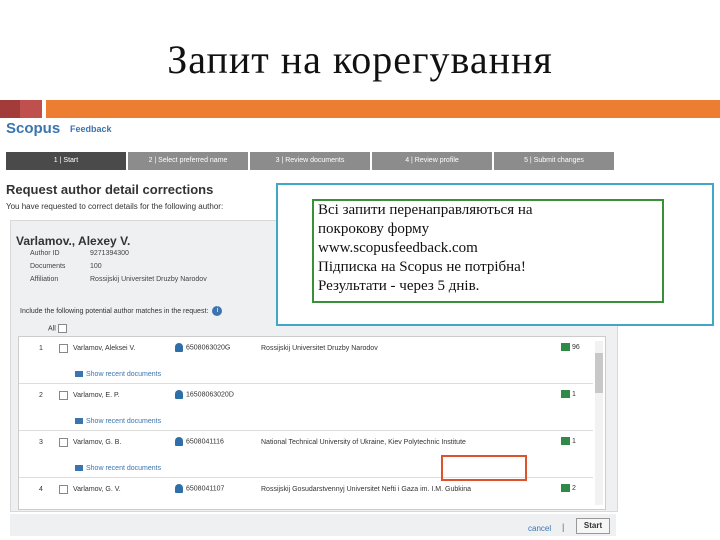 This screenshot has height=540, width=720. What do you see at coordinates (484, 468) in the screenshot?
I see `highlight-box` at bounding box center [484, 468].